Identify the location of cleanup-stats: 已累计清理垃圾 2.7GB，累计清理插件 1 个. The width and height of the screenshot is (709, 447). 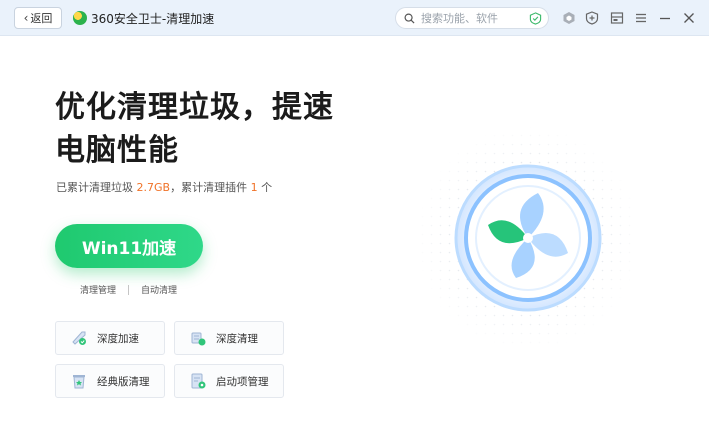
(164, 187).